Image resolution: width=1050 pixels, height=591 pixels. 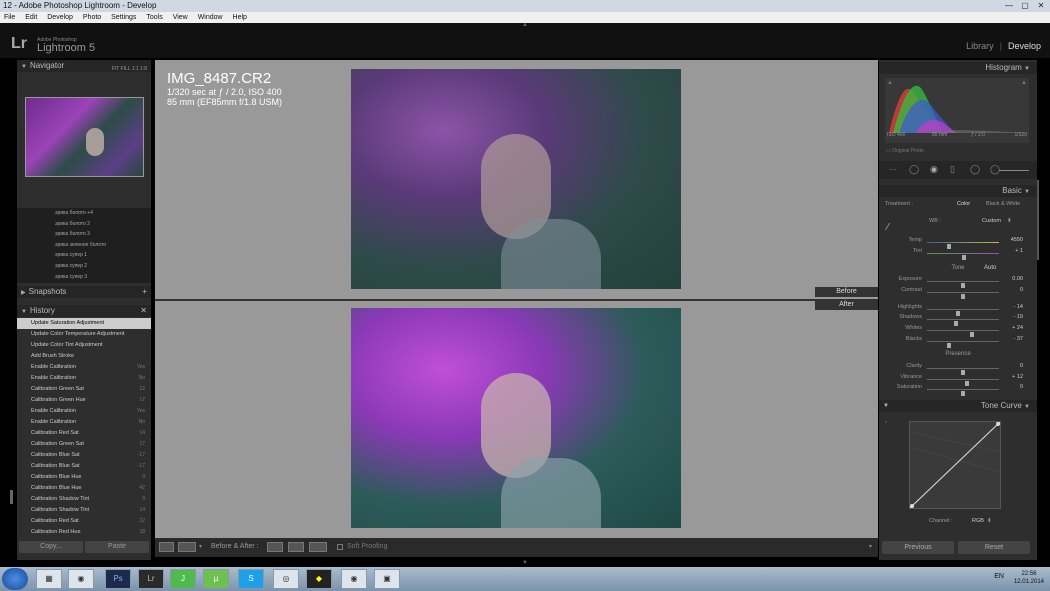 I want to click on minimize-icon: —, so click(x=1009, y=6).